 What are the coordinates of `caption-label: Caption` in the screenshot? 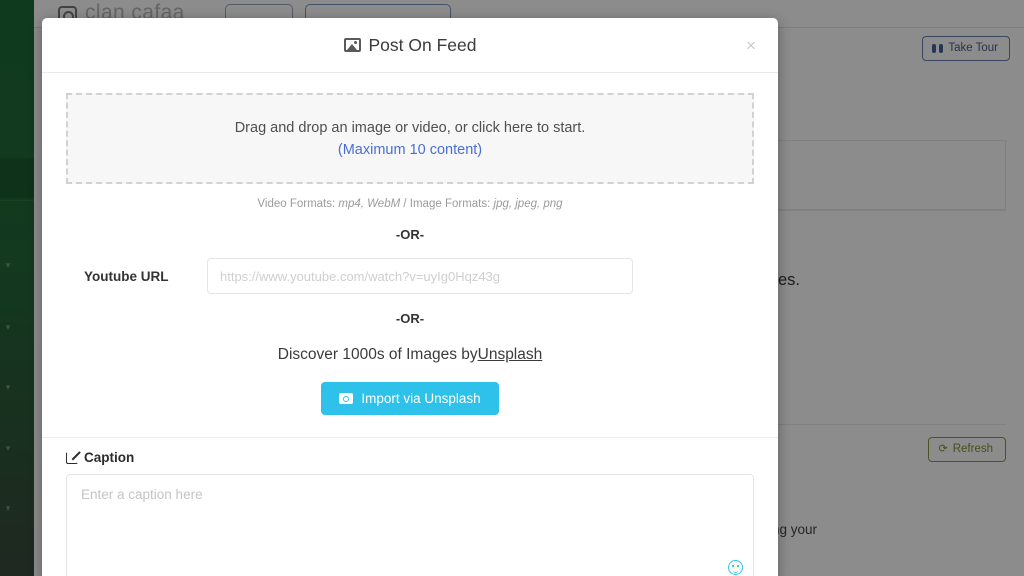 It's located at (410, 457).